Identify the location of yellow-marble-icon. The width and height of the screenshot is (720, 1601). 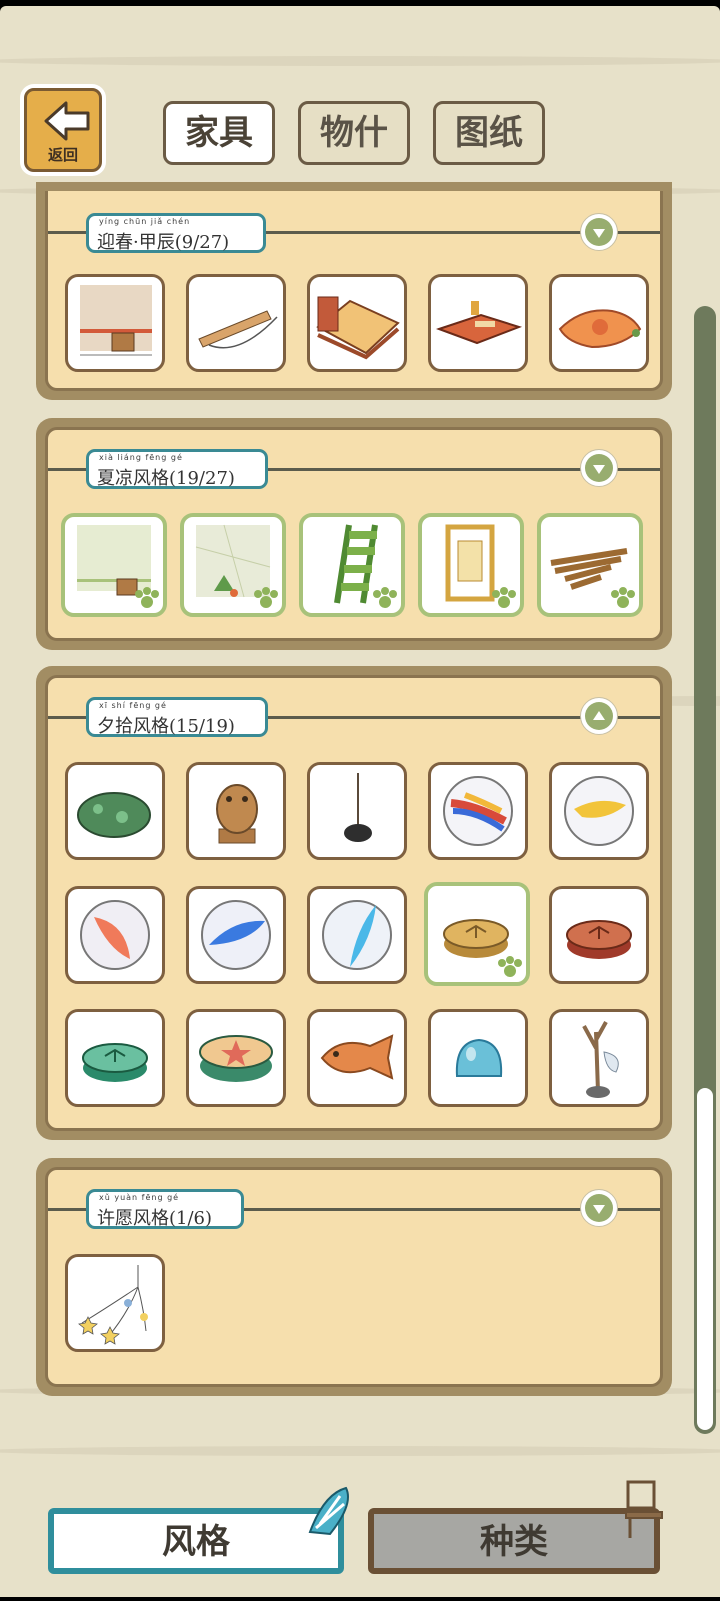
(599, 811).